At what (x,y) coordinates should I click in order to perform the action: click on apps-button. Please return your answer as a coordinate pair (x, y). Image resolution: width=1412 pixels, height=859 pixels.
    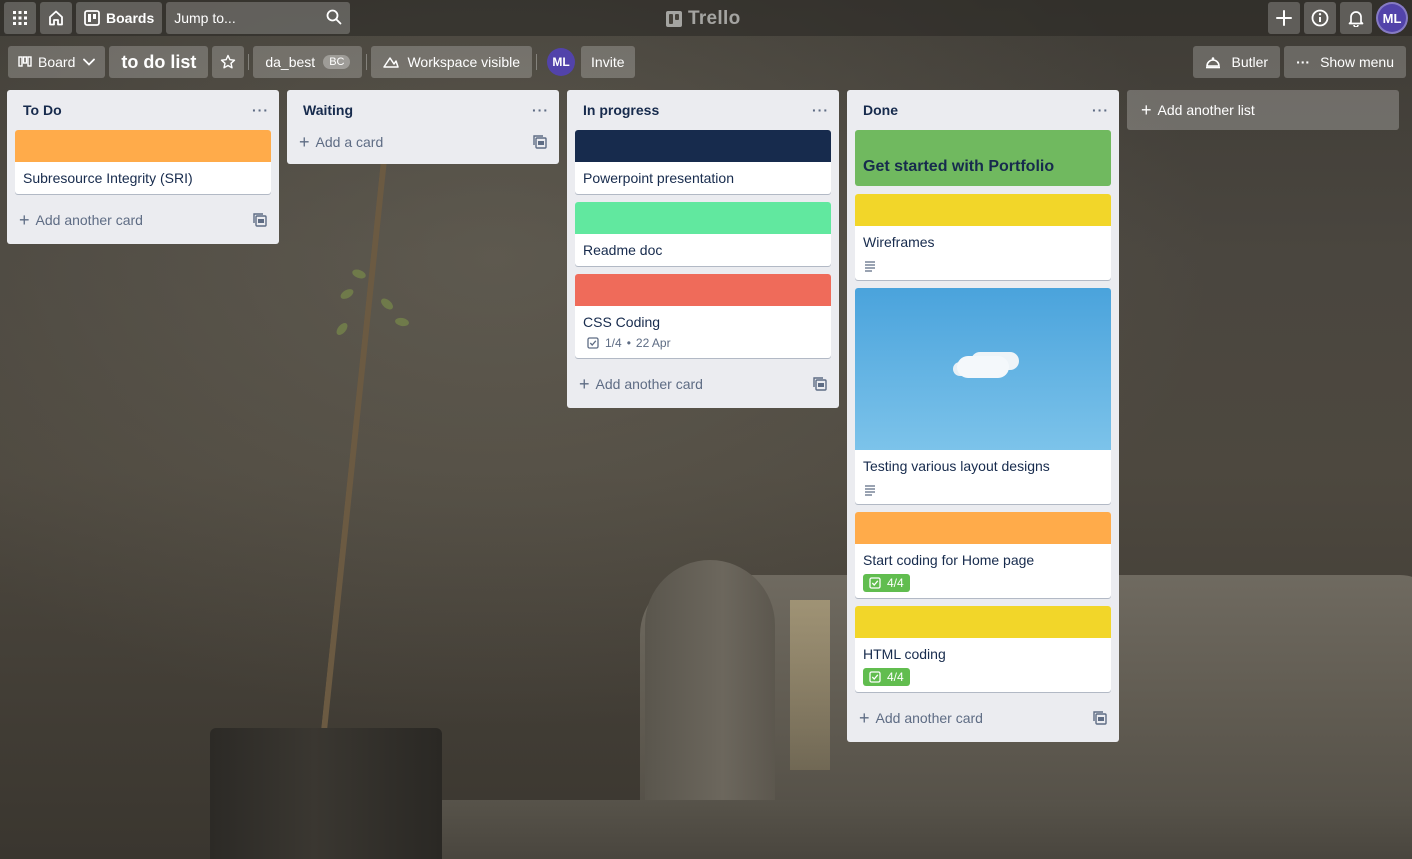
    Looking at the image, I should click on (20, 18).